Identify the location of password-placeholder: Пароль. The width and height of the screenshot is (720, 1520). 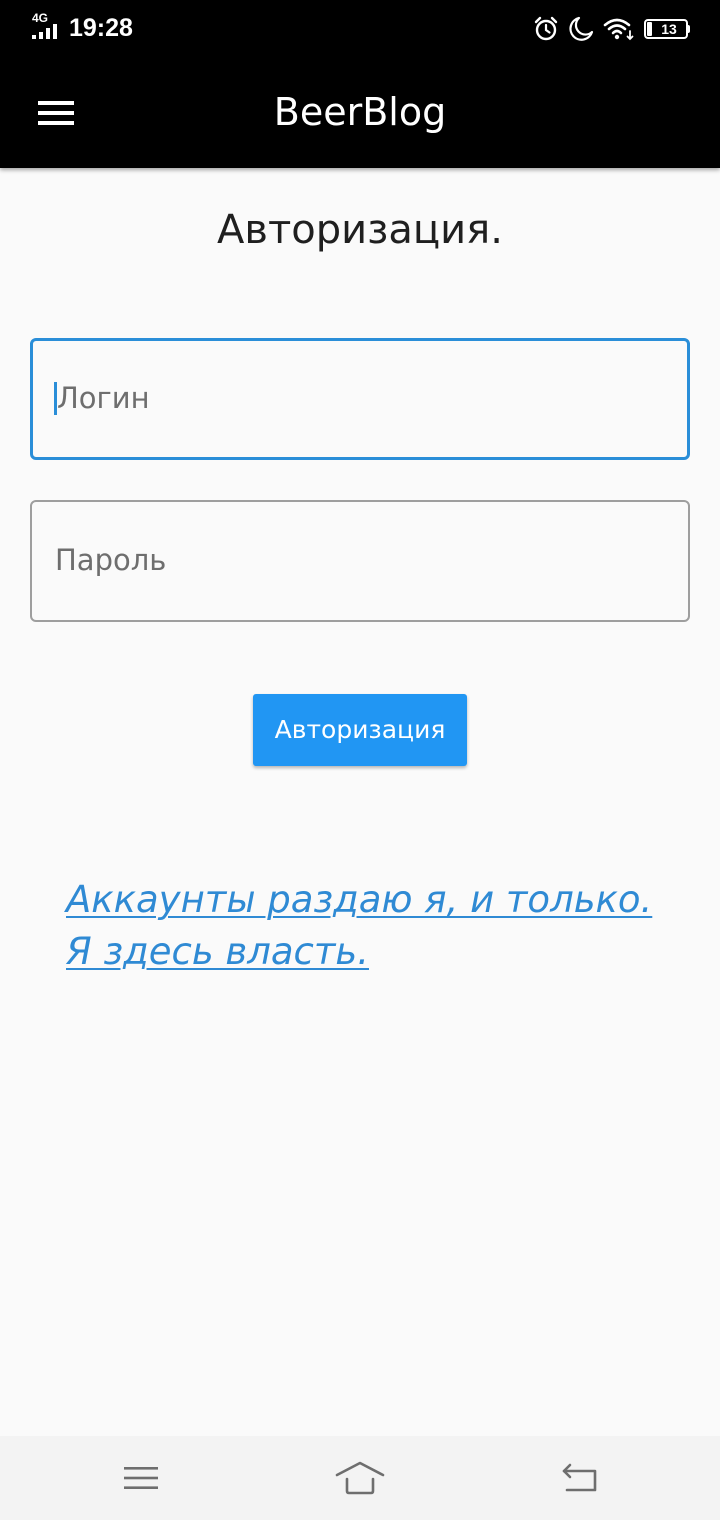
(111, 560).